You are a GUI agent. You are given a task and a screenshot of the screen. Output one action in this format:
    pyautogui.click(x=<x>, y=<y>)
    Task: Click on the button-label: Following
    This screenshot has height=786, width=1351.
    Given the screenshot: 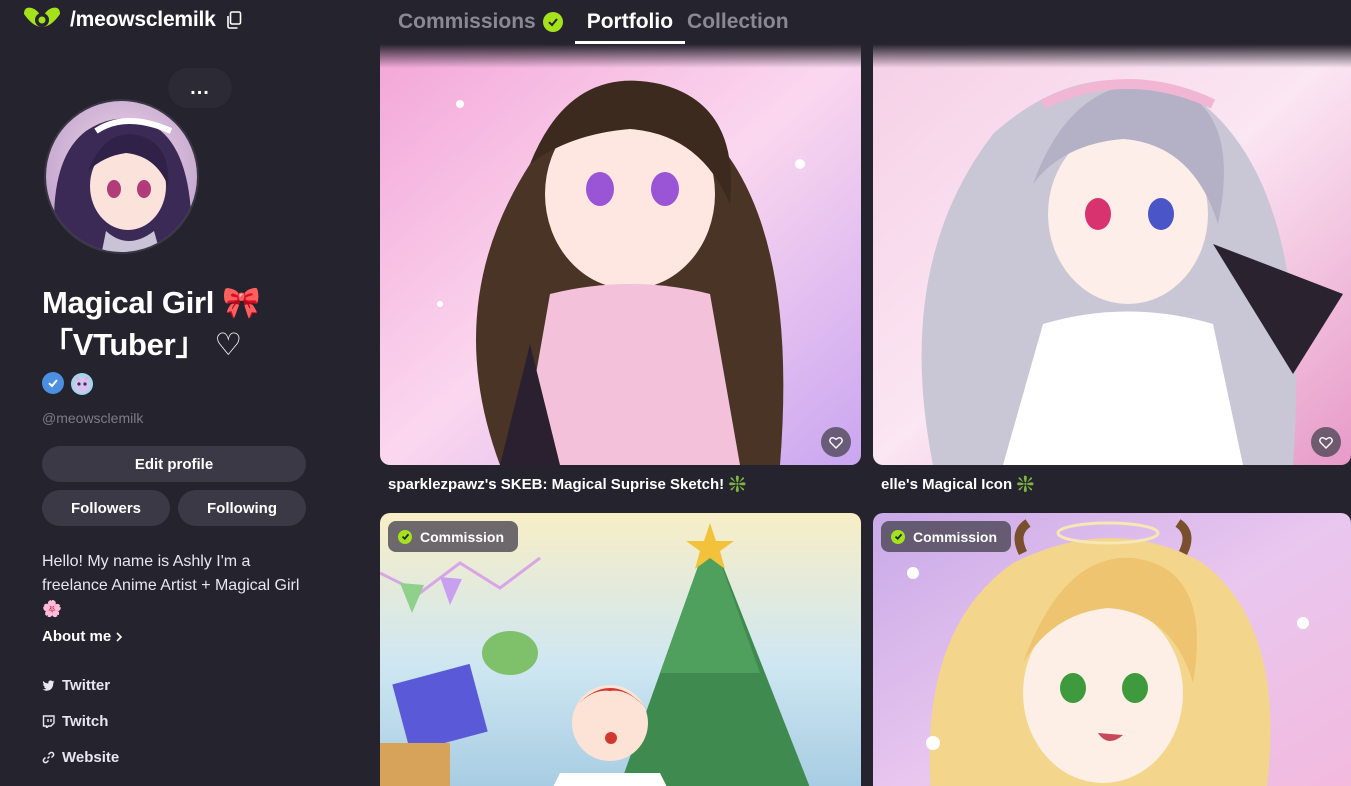 What is the action you would take?
    pyautogui.click(x=242, y=508)
    